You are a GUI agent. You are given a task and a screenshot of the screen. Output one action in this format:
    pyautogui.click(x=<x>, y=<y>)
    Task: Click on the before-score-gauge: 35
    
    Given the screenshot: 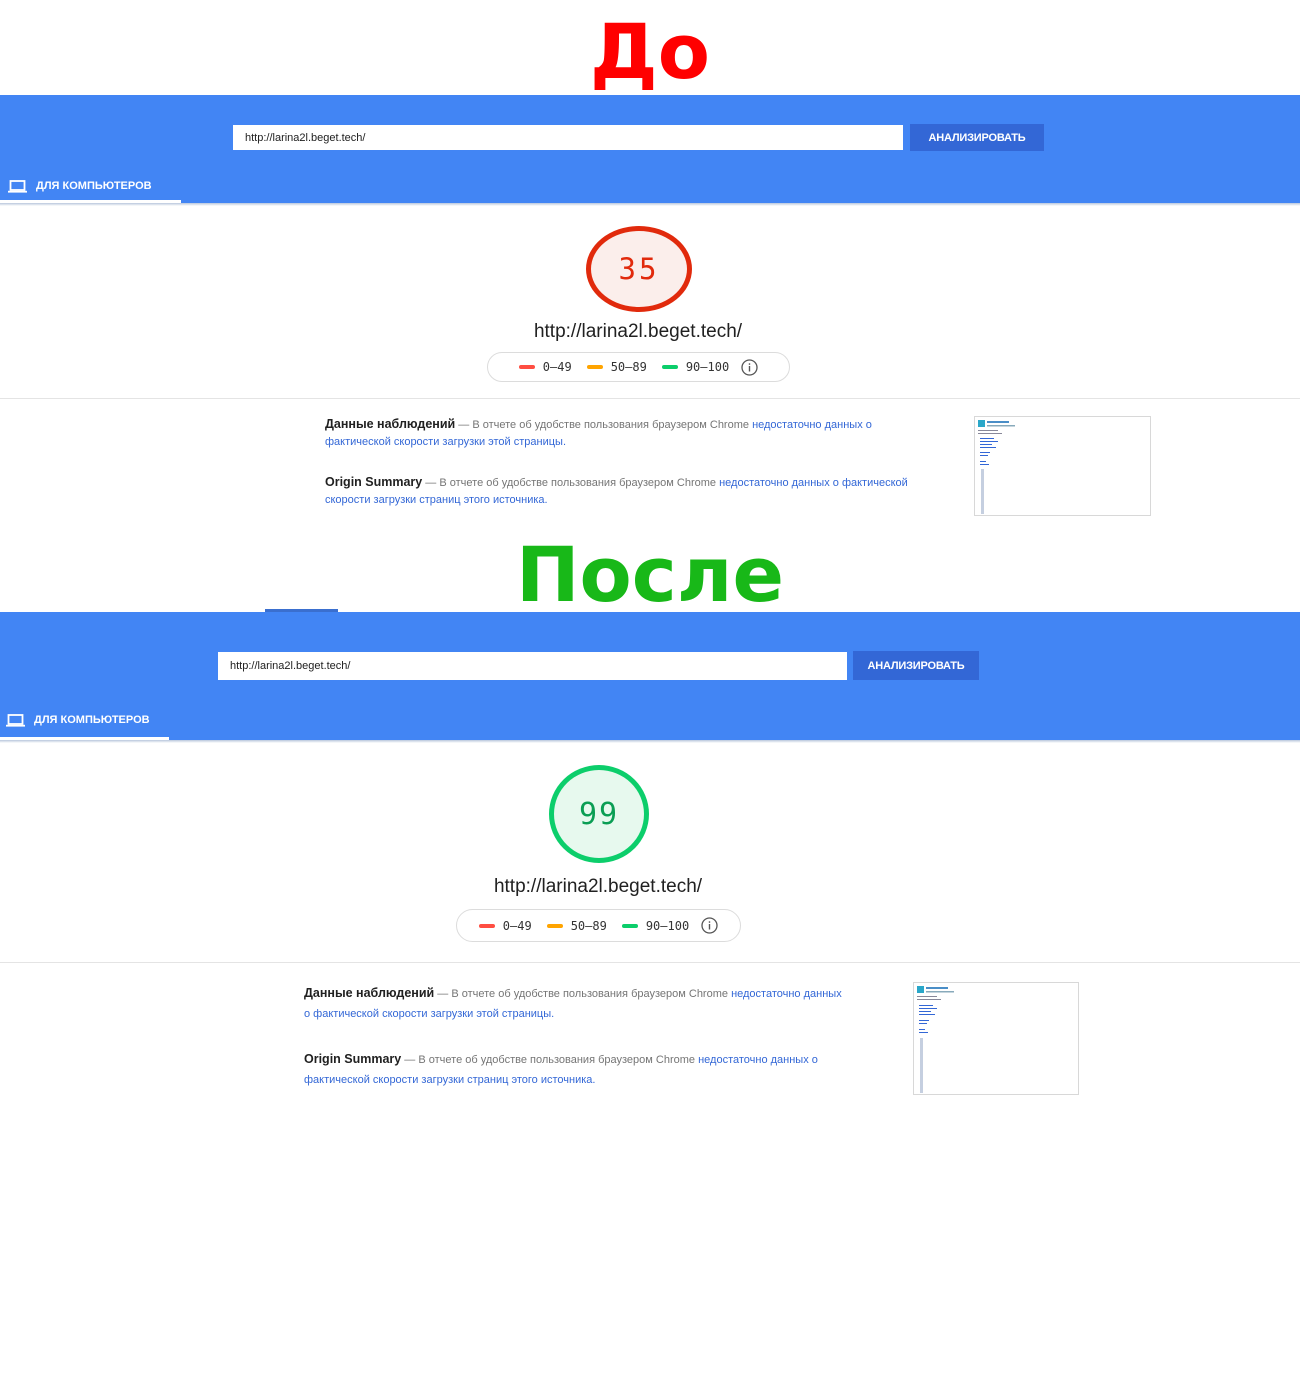 What is the action you would take?
    pyautogui.click(x=639, y=269)
    